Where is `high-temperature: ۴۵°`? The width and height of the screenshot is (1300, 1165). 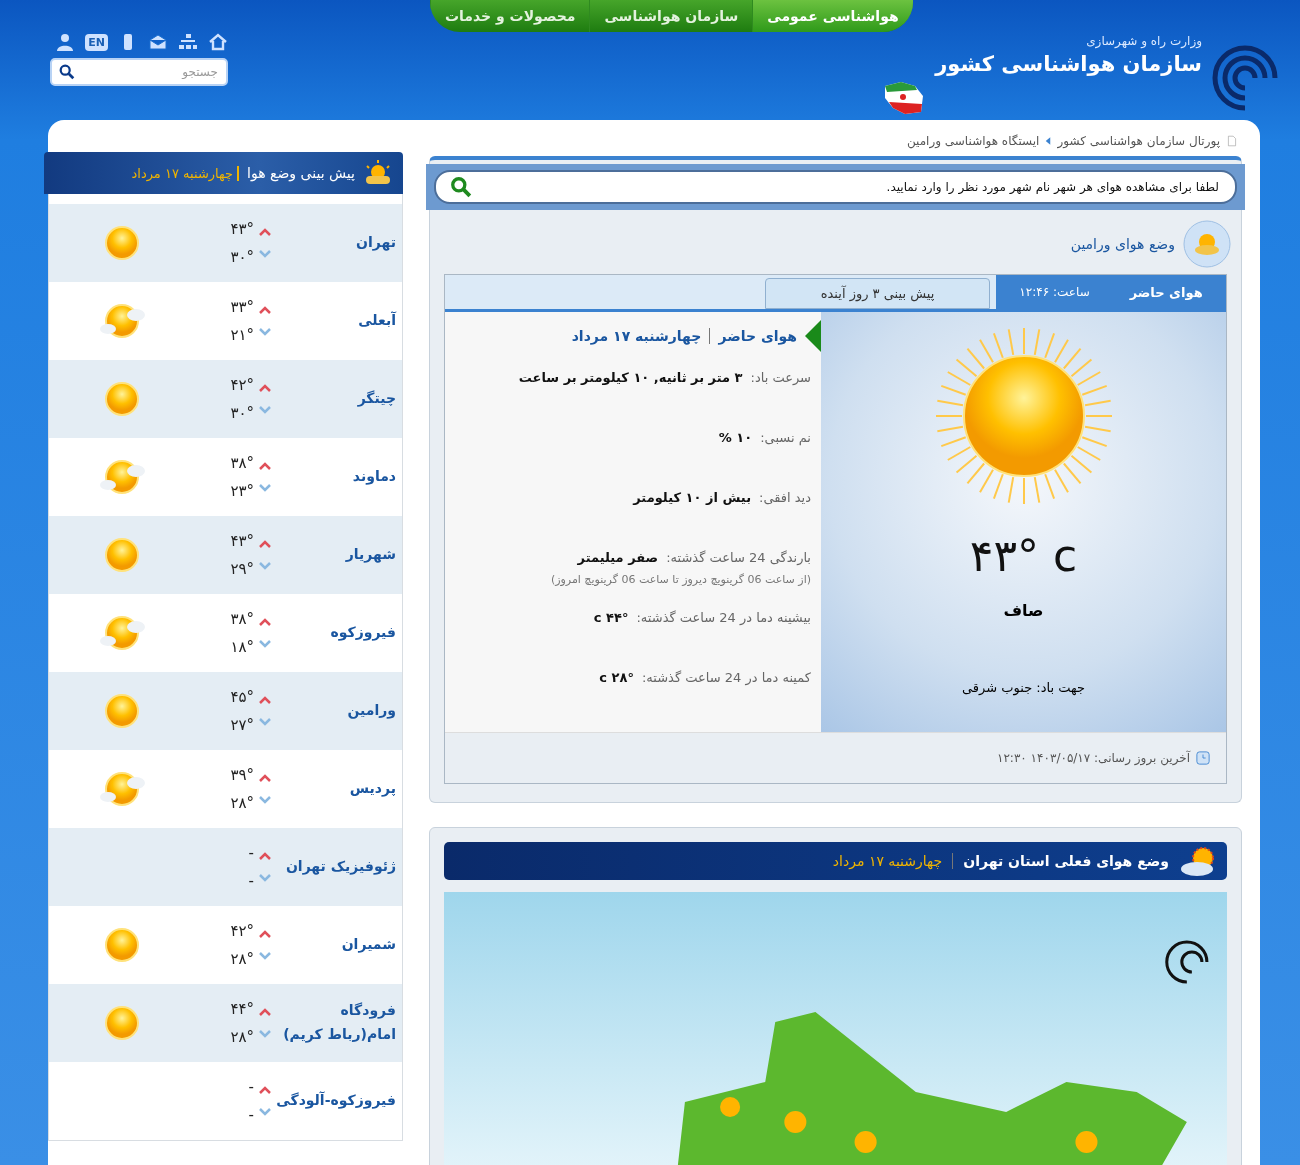
high-temperature: ۴۵° is located at coordinates (241, 697).